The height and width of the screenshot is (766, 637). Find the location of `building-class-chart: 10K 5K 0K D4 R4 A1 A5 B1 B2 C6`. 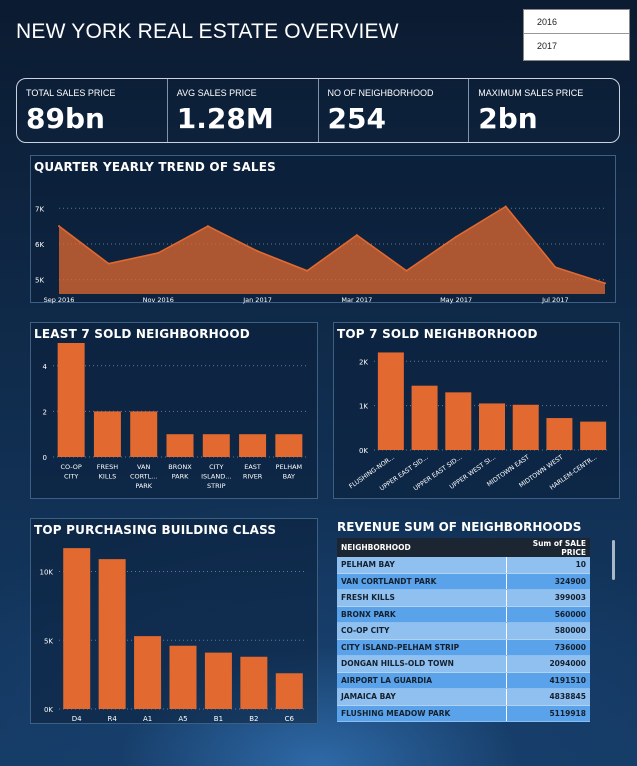

building-class-chart: 10K 5K 0K D4 R4 A1 A5 B1 B2 C6 is located at coordinates (175, 622).